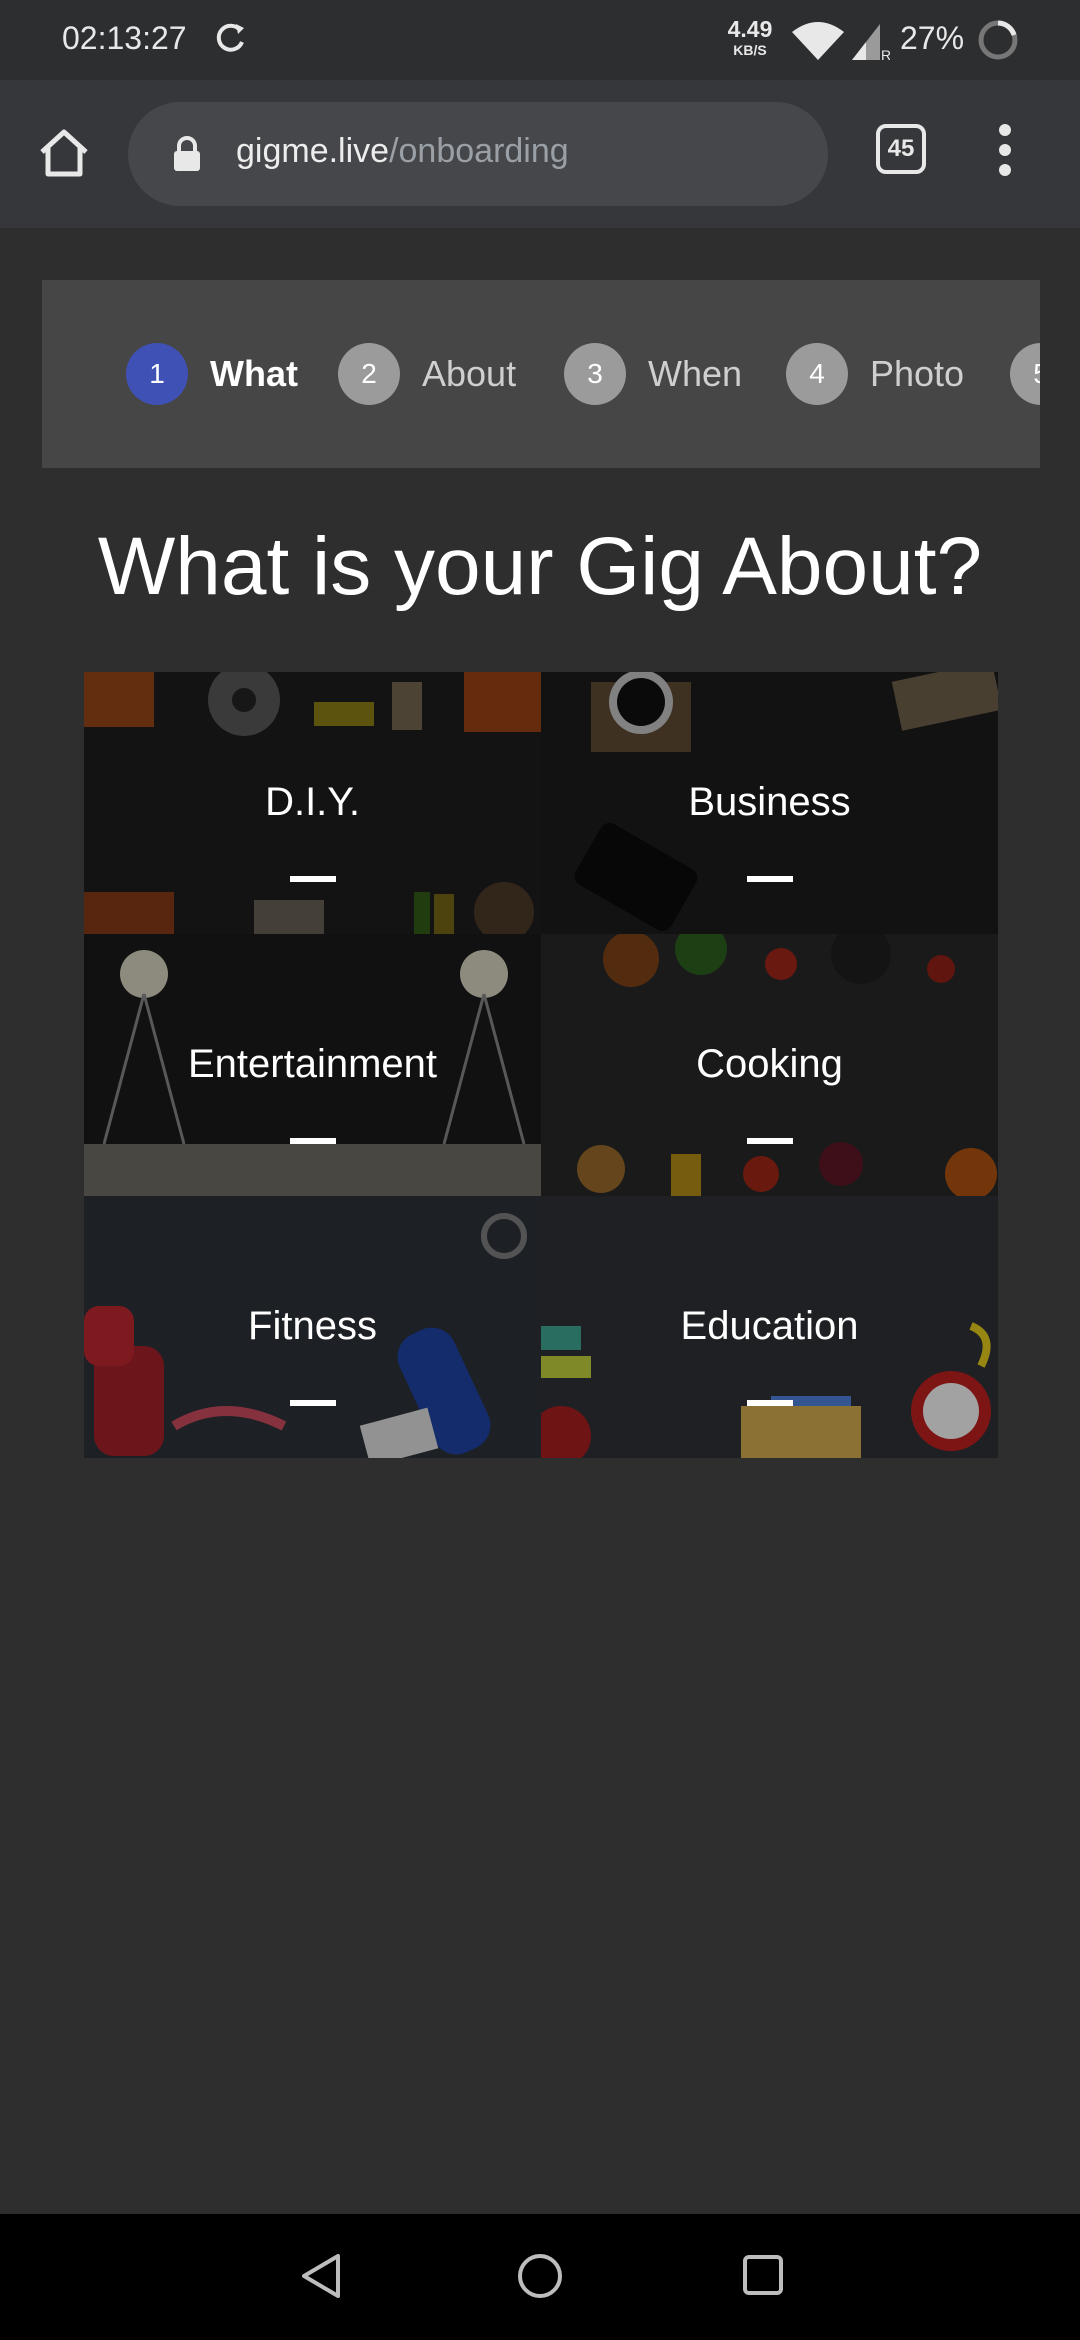 The image size is (1080, 2340). Describe the element at coordinates (763, 2275) in the screenshot. I see `recent-apps-icon` at that location.